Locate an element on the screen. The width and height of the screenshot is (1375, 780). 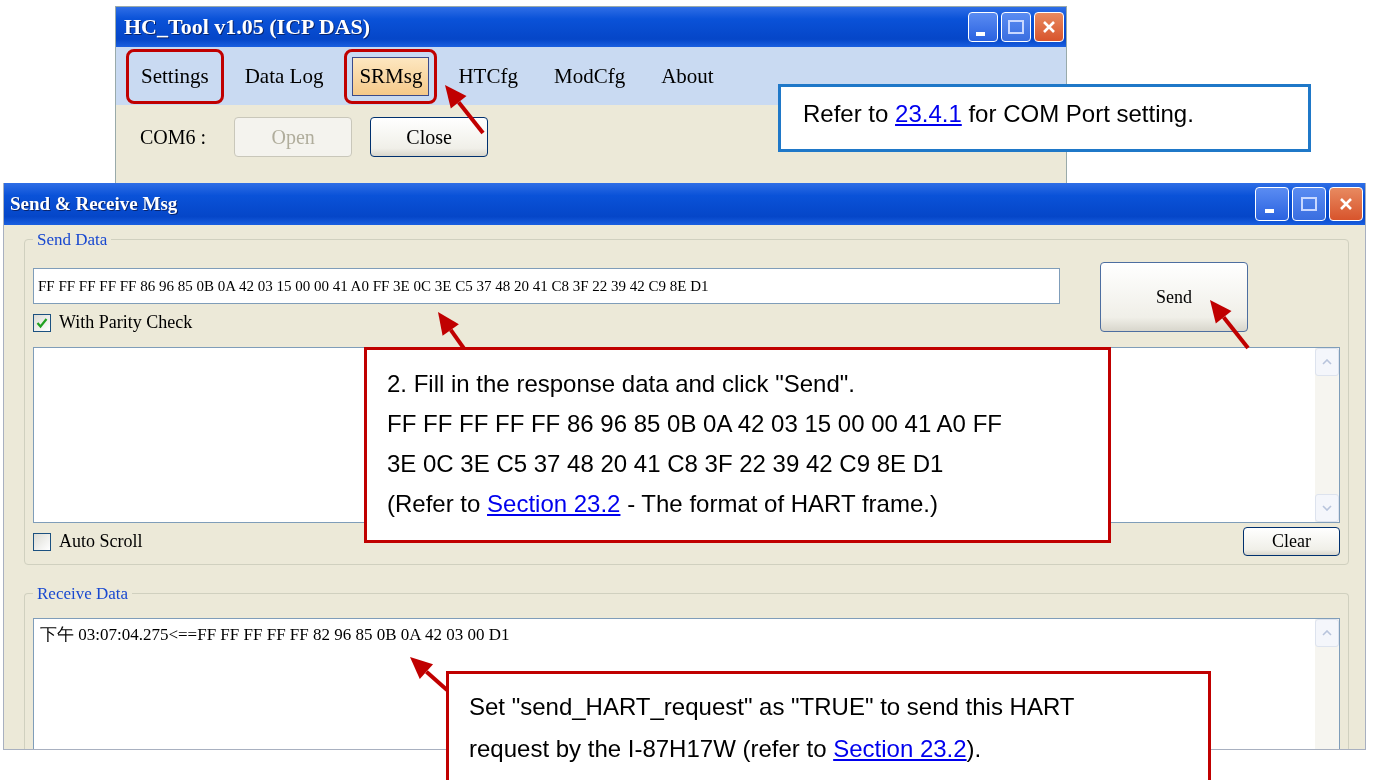
callout-text: FF FF FF FF FF 86 96 85 0B 0A 42 03 15 00 00 41 A0 FF is located at coordinates (695, 424).